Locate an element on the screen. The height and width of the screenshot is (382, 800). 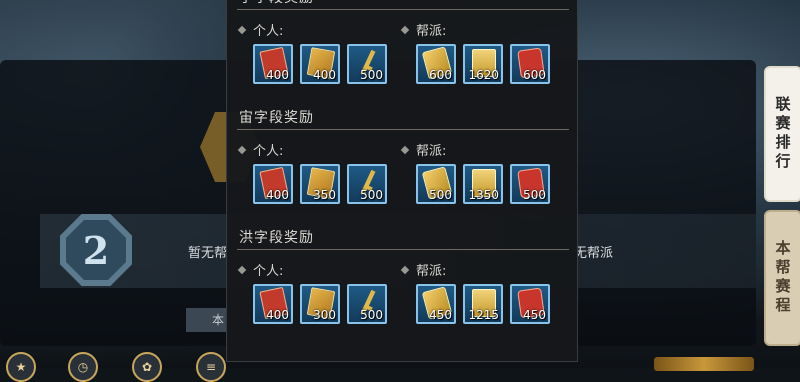
star-icon: ★ is located at coordinates (21, 367).